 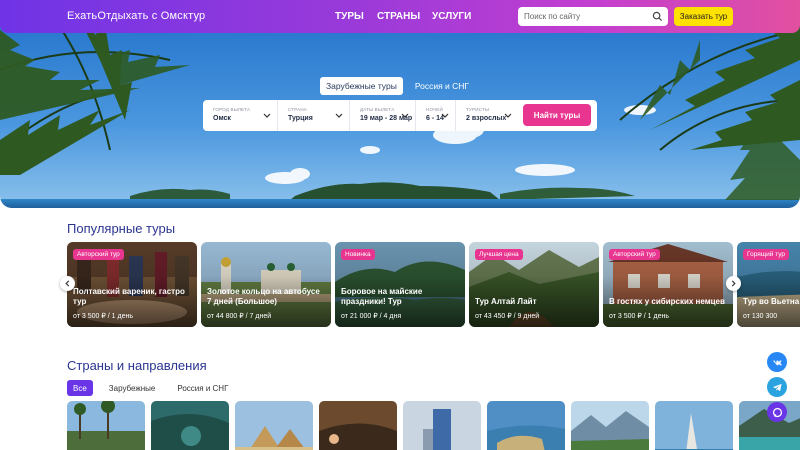 I want to click on tour-name: Тур во Вьетна 5*, so click(x=771, y=301).